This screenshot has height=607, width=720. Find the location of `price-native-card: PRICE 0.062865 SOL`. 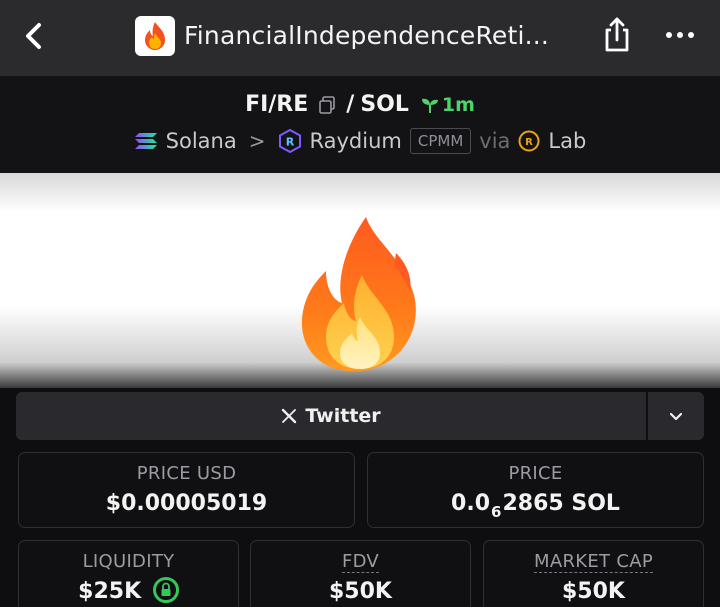

price-native-card: PRICE 0.062865 SOL is located at coordinates (535, 490).